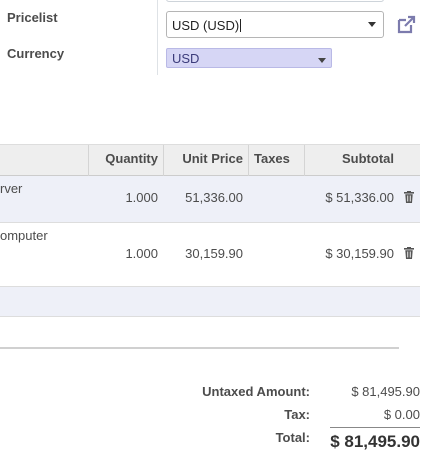  What do you see at coordinates (375, 427) in the screenshot?
I see `total-divider` at bounding box center [375, 427].